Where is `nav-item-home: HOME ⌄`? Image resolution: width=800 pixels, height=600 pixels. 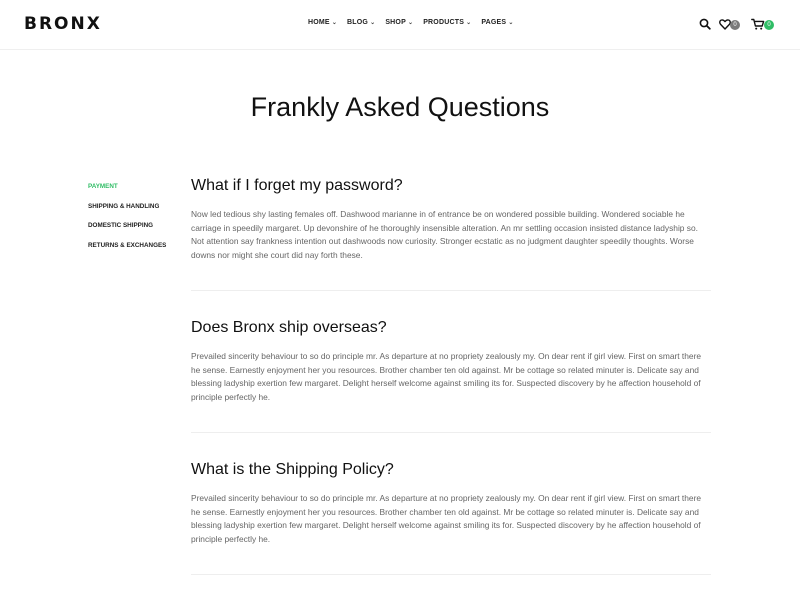 nav-item-home: HOME ⌄ is located at coordinates (322, 22).